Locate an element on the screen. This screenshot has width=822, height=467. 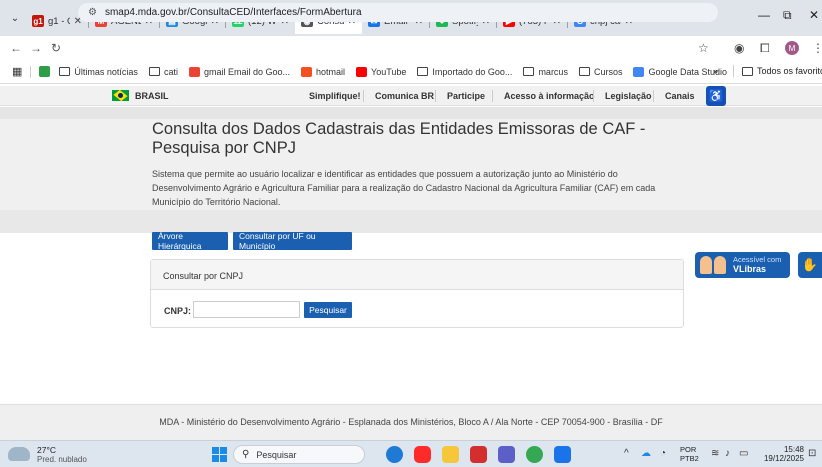
back-icon: ← is located at coordinates (16, 48).